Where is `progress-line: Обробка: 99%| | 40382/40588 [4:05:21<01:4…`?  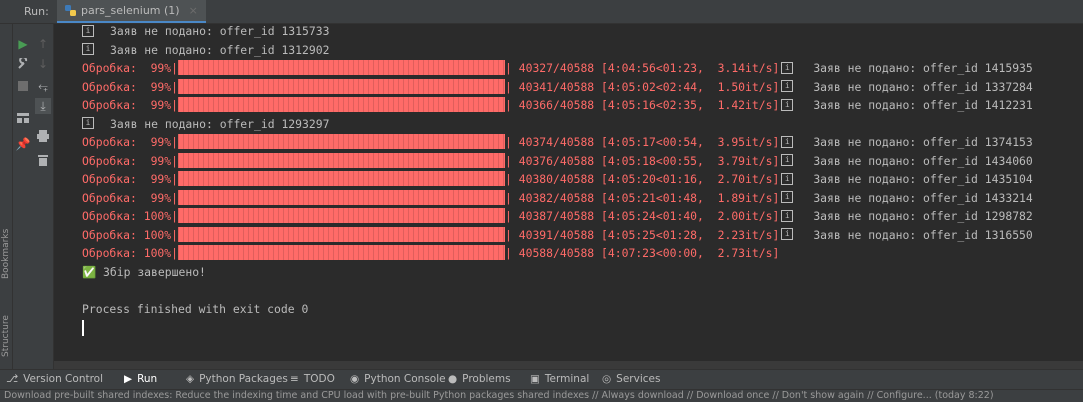
progress-line: Обробка: 99%| | 40382/40588 [4:05:21<01:4… is located at coordinates (557, 198).